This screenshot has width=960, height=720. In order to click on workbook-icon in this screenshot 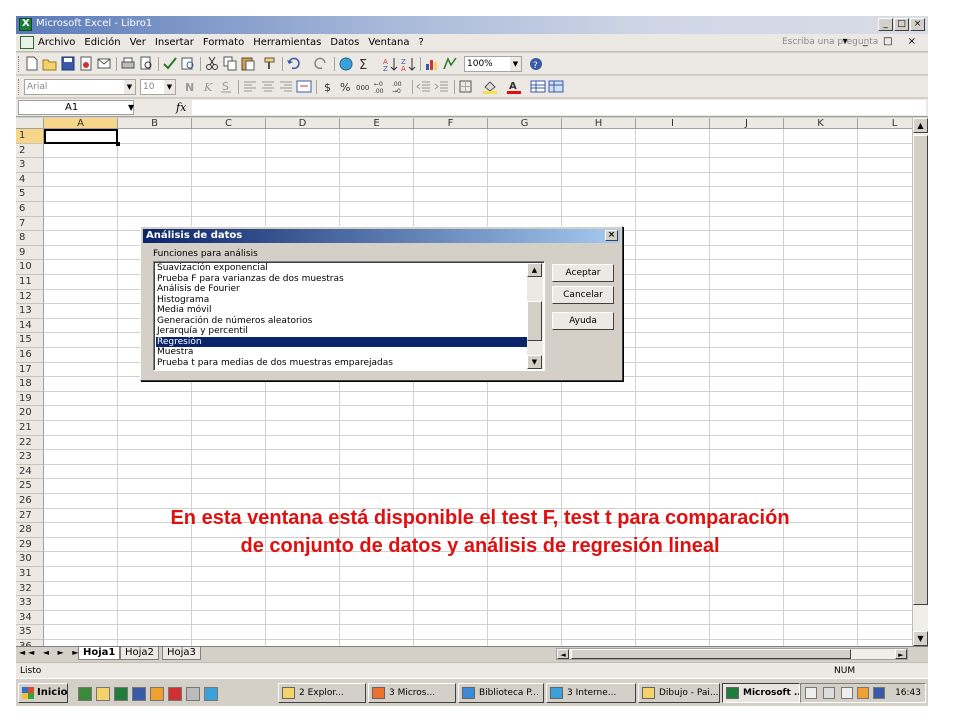, I will do `click(27, 42)`.